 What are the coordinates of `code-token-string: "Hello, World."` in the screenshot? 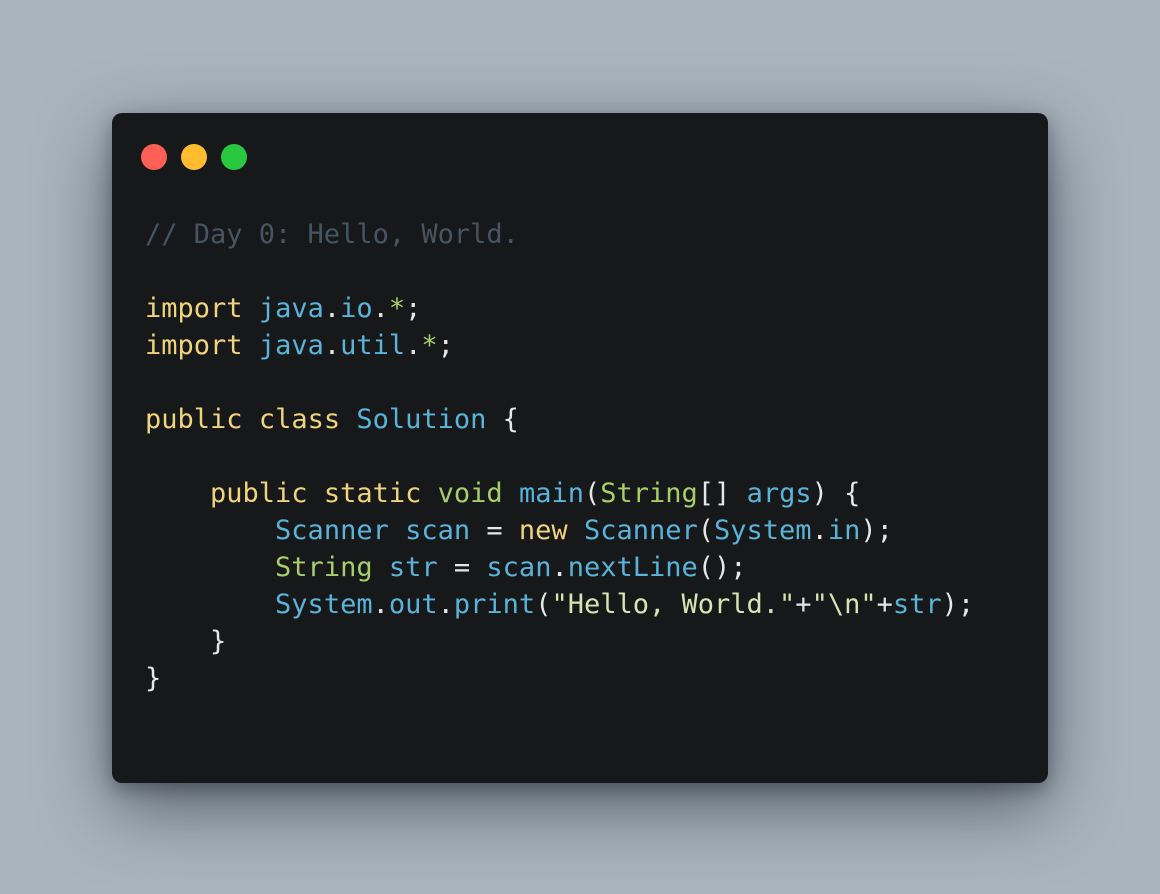 It's located at (673, 604).